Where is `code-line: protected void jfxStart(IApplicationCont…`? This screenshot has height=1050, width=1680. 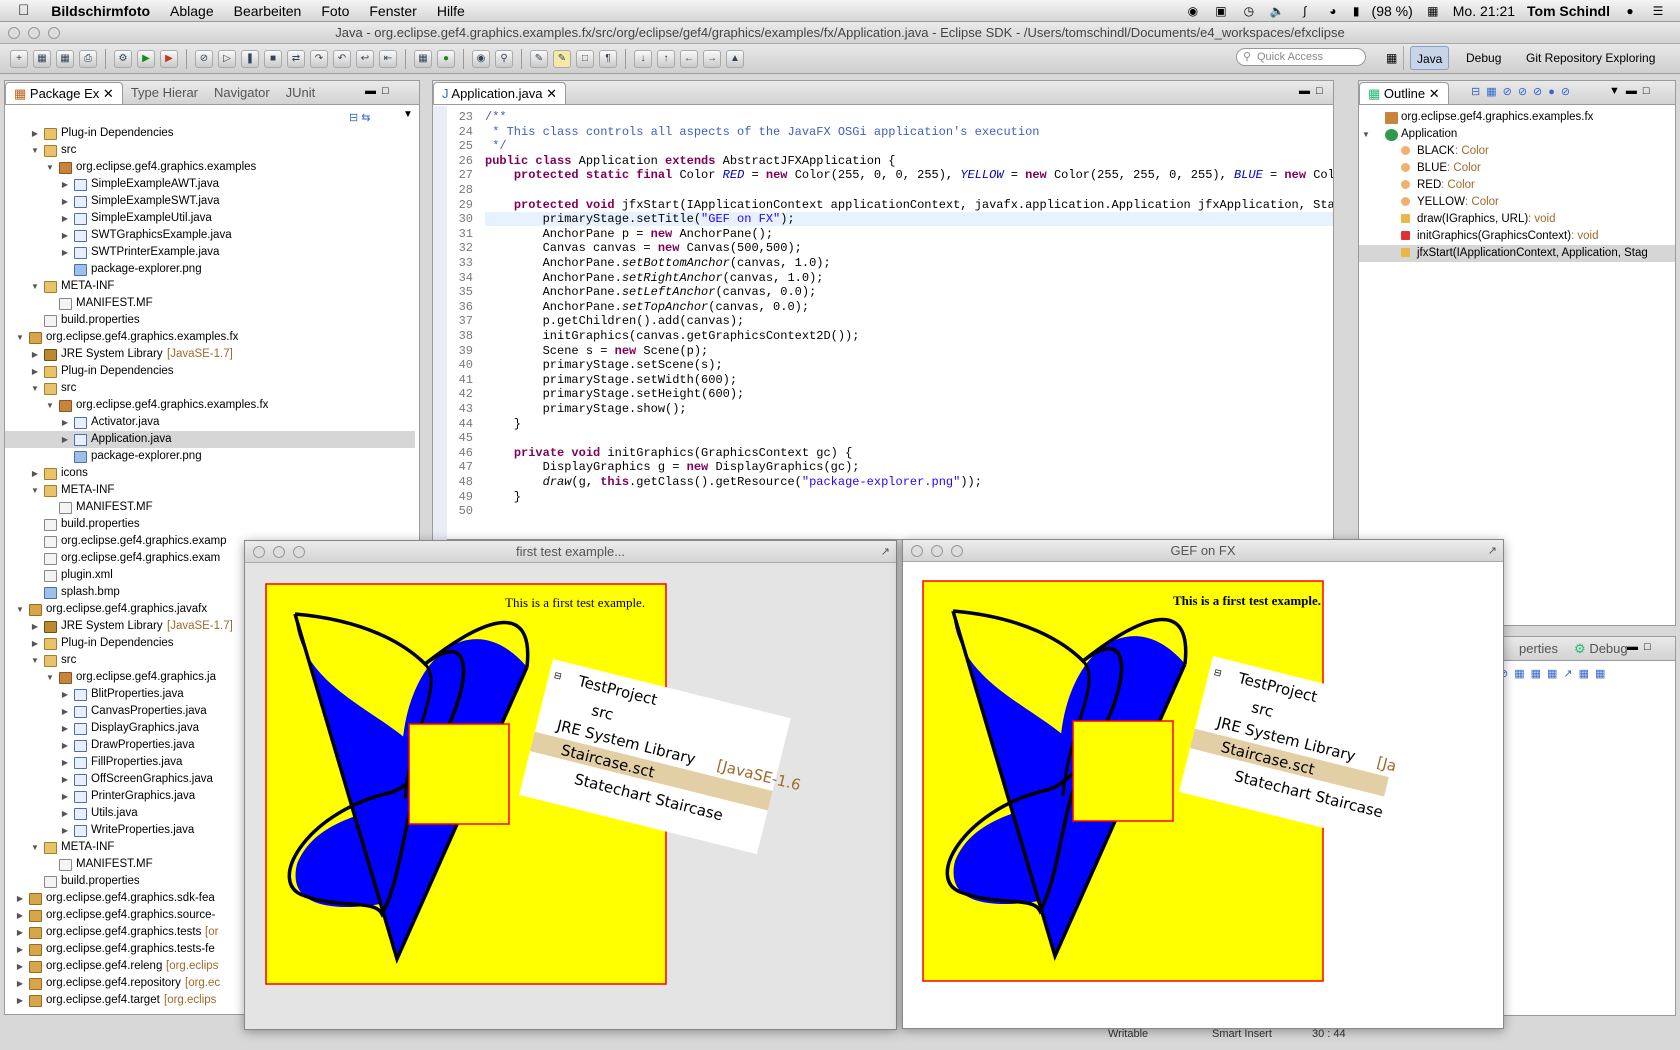
code-line: protected void jfxStart(IApplicationCont… is located at coordinates (909, 205).